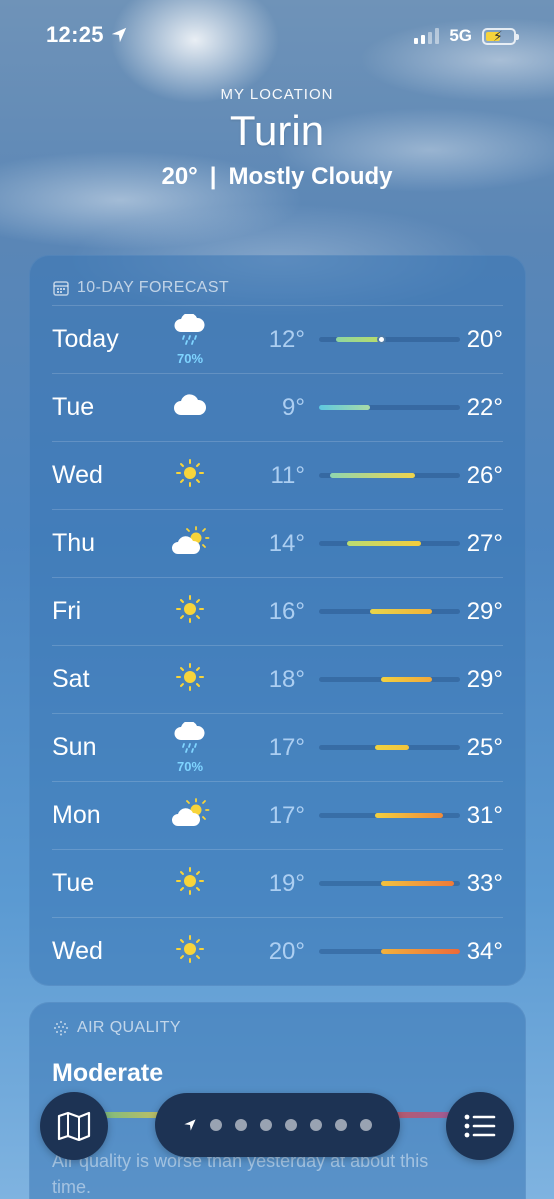  Describe the element at coordinates (74, 543) in the screenshot. I see `forecast-day: Thu` at that location.